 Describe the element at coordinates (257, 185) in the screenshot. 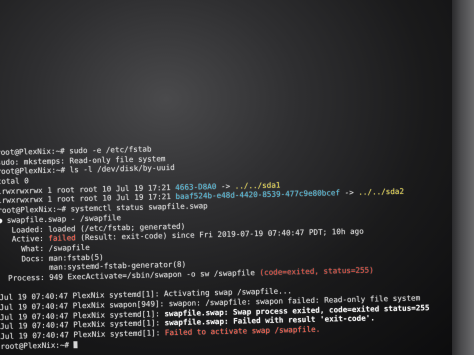

I see `terminal-text: ../../sda1` at that location.